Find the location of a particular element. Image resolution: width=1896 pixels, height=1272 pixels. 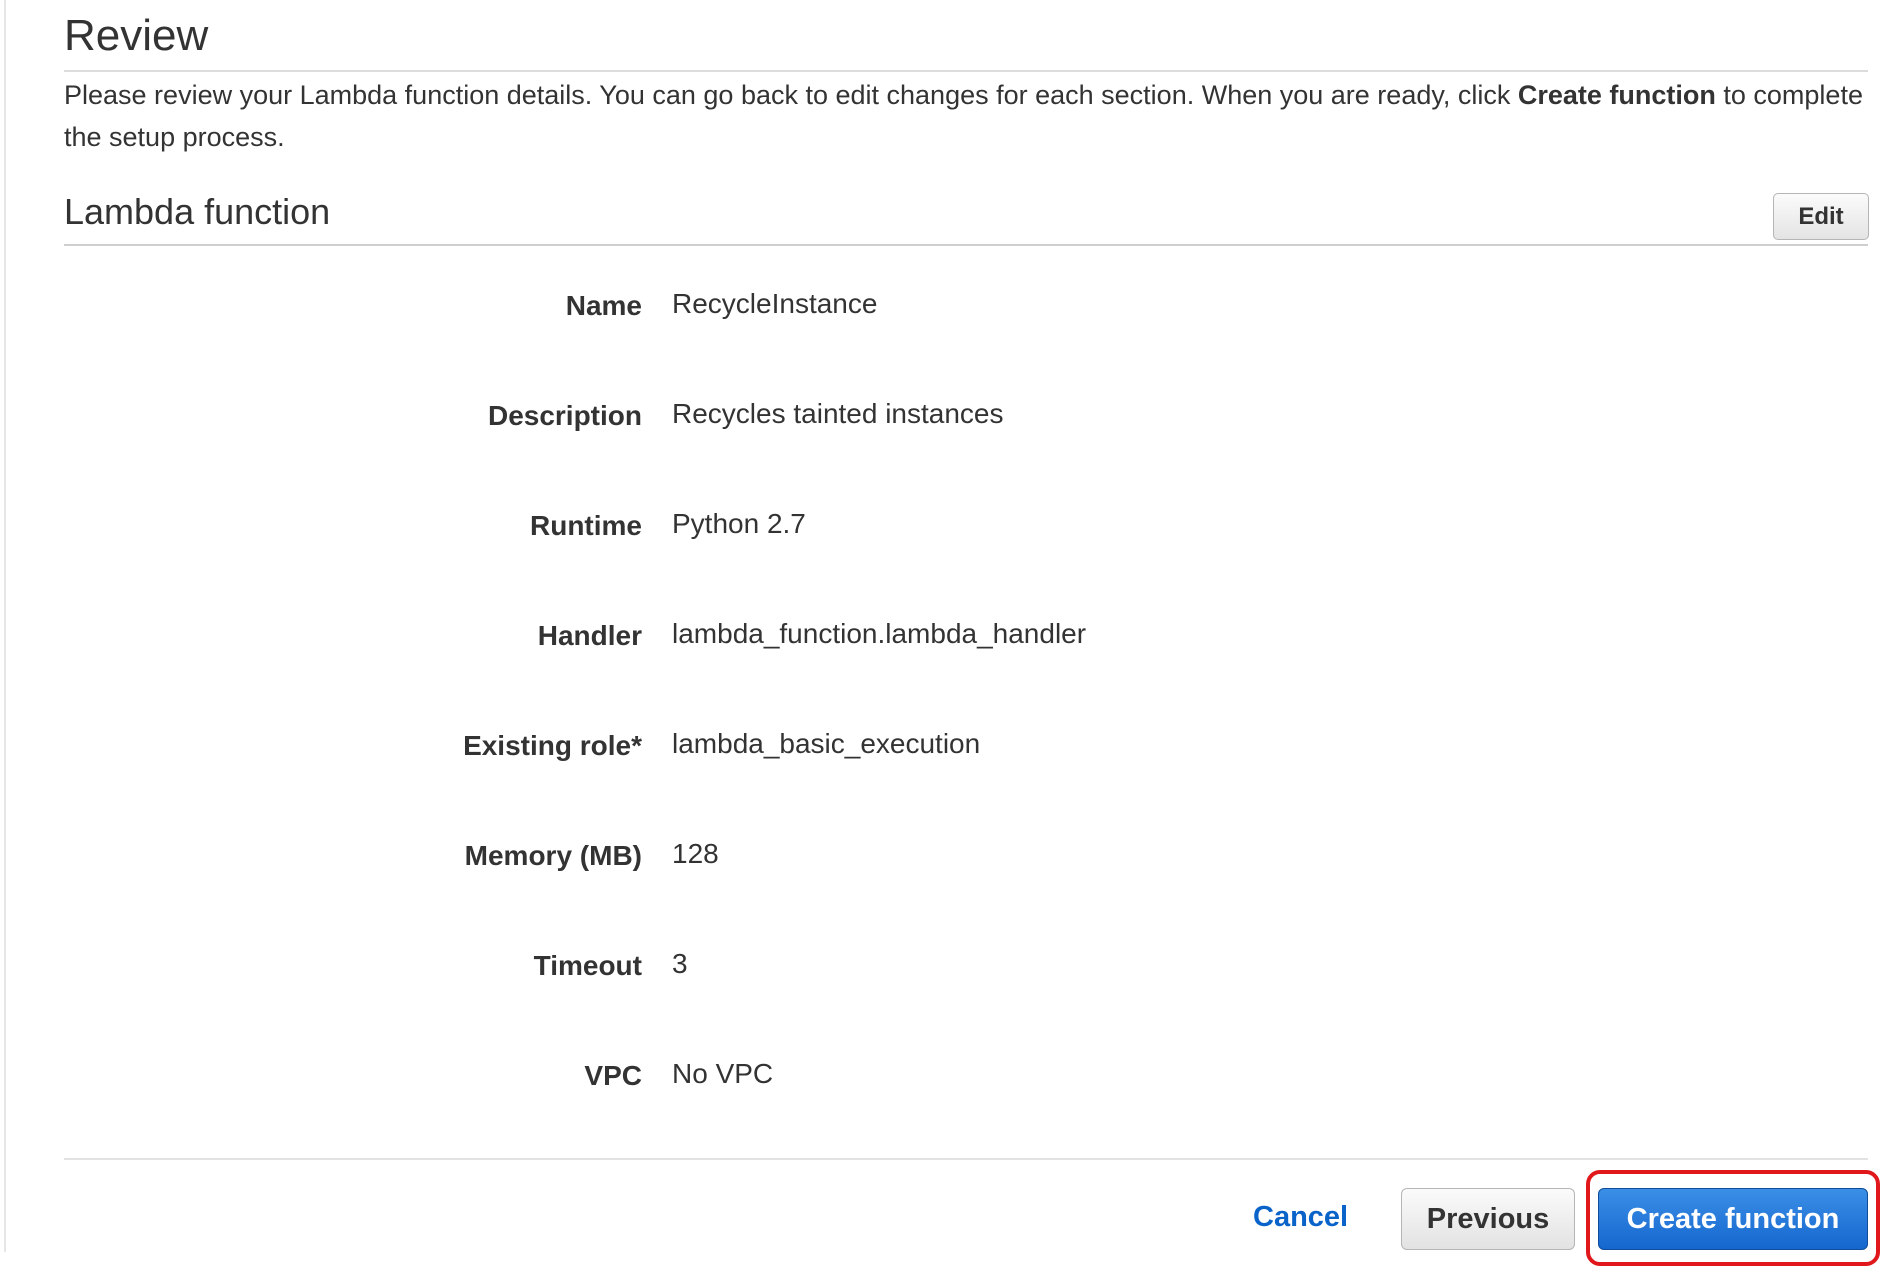

detail-value: lambda_function.lambda_handler is located at coordinates (879, 633).